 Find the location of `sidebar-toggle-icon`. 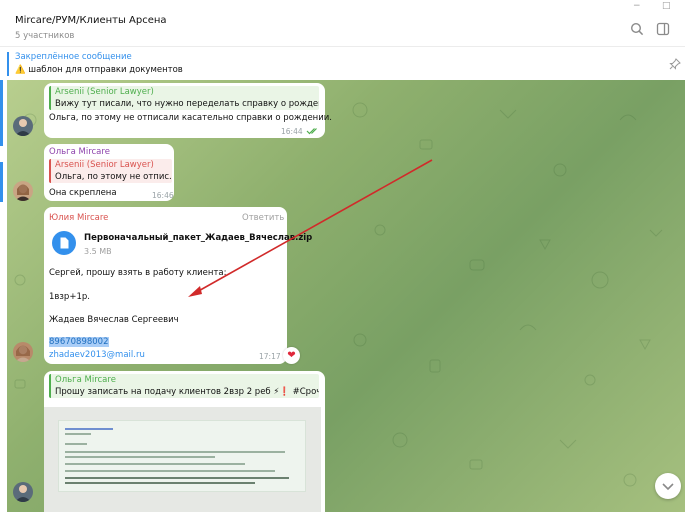

sidebar-toggle-icon is located at coordinates (663, 29).